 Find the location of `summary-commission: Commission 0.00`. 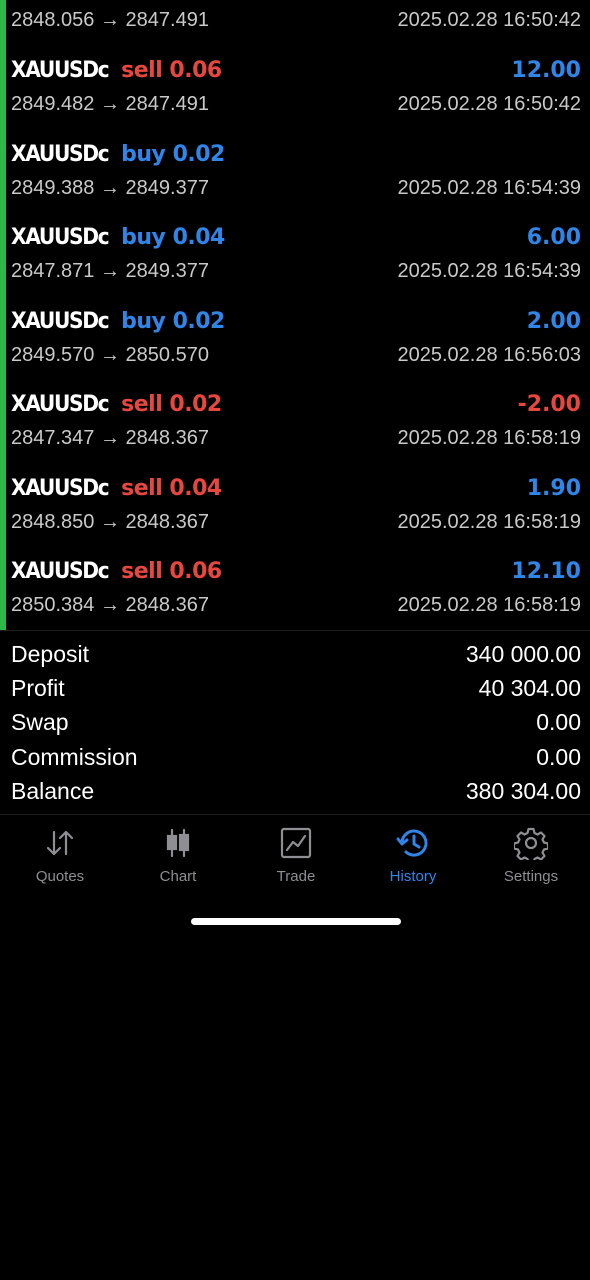

summary-commission: Commission 0.00 is located at coordinates (296, 756).